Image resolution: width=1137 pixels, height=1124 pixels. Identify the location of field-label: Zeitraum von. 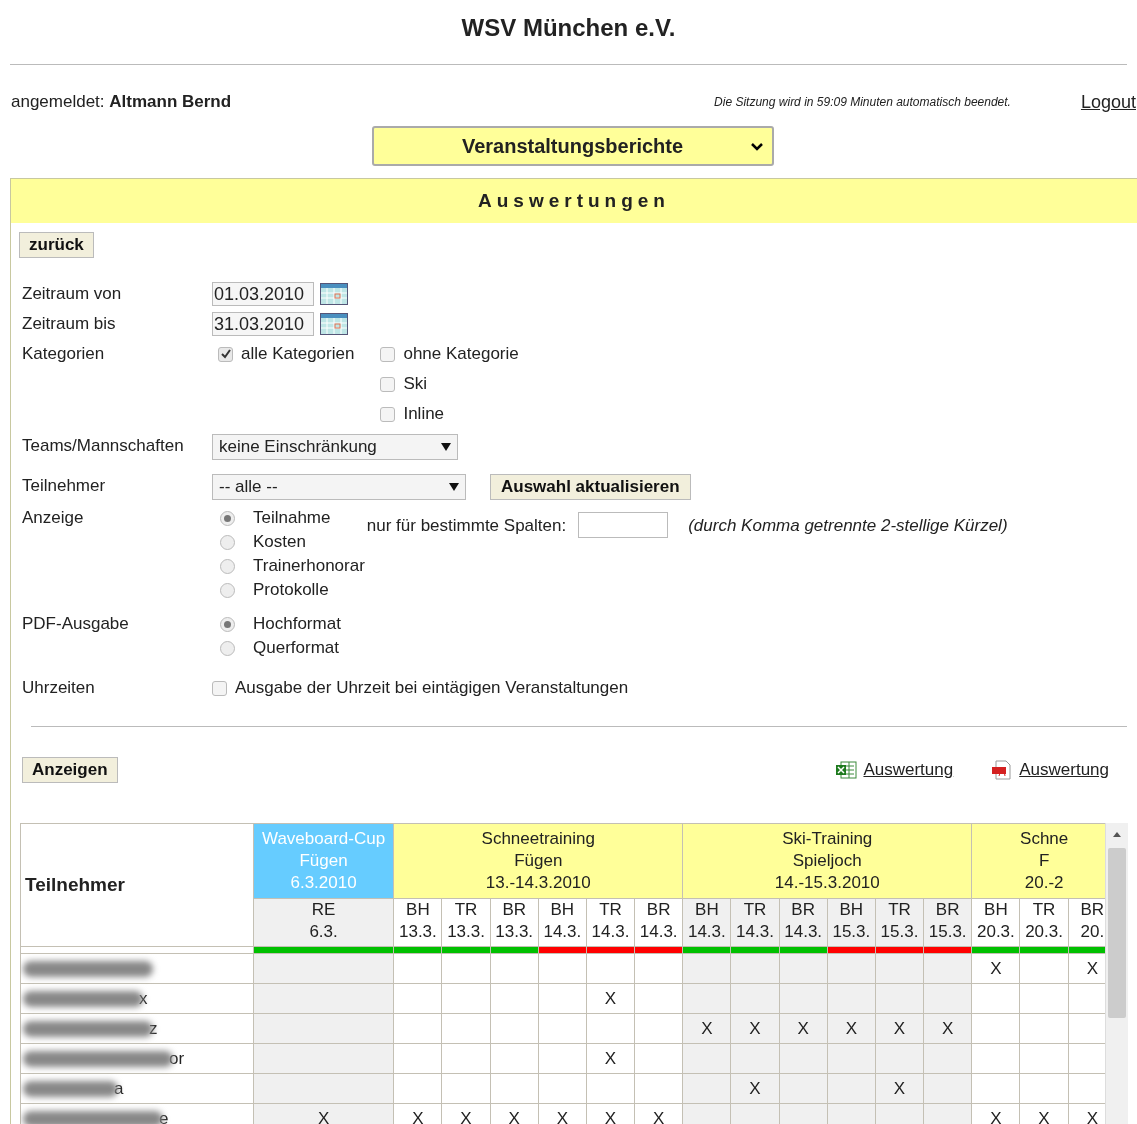
(72, 294).